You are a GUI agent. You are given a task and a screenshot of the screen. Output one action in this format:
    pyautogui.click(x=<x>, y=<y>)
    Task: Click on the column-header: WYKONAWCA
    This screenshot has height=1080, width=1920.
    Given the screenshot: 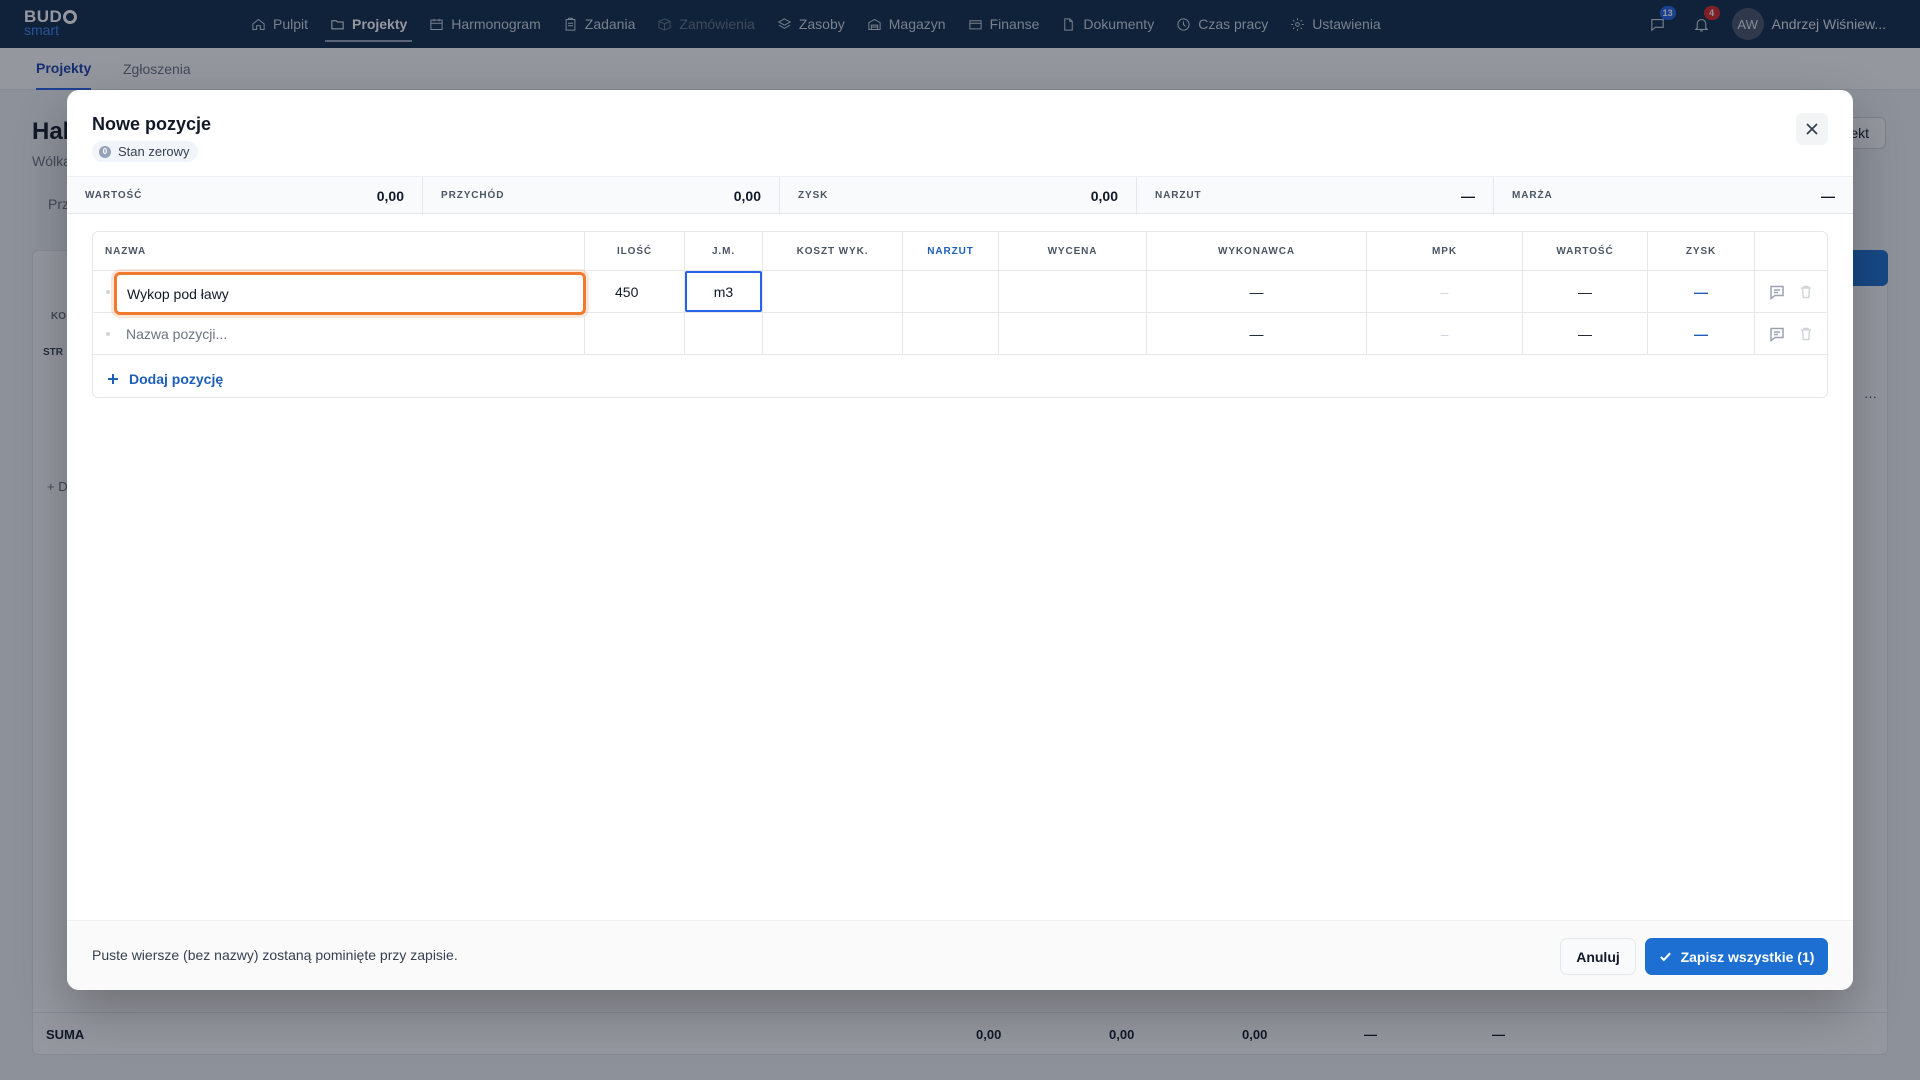 What is the action you would take?
    pyautogui.click(x=1257, y=251)
    